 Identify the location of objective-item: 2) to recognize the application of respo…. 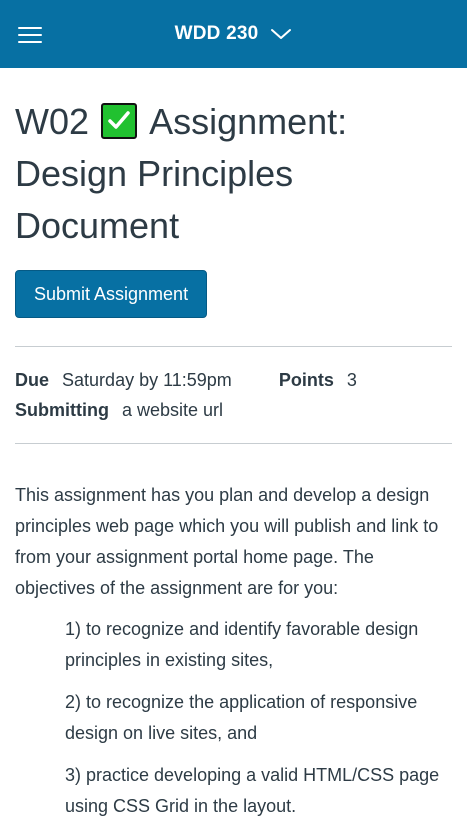
(241, 717).